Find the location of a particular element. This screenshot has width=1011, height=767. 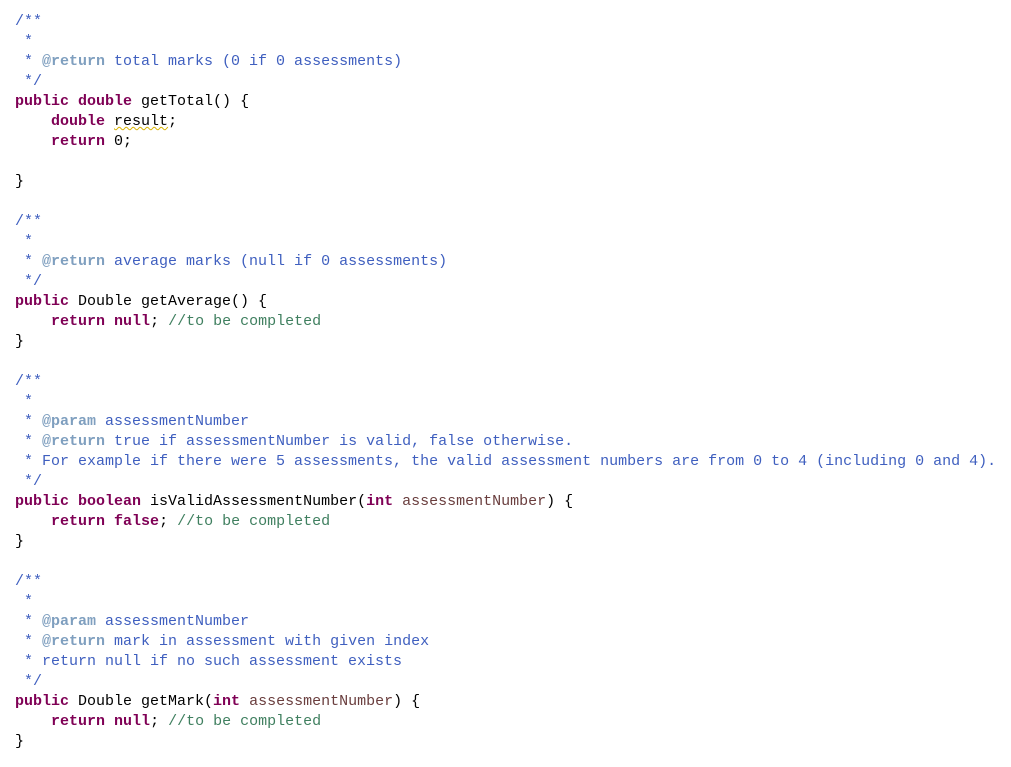

javadoc-text: mark in assessment with given index is located at coordinates (267, 641).